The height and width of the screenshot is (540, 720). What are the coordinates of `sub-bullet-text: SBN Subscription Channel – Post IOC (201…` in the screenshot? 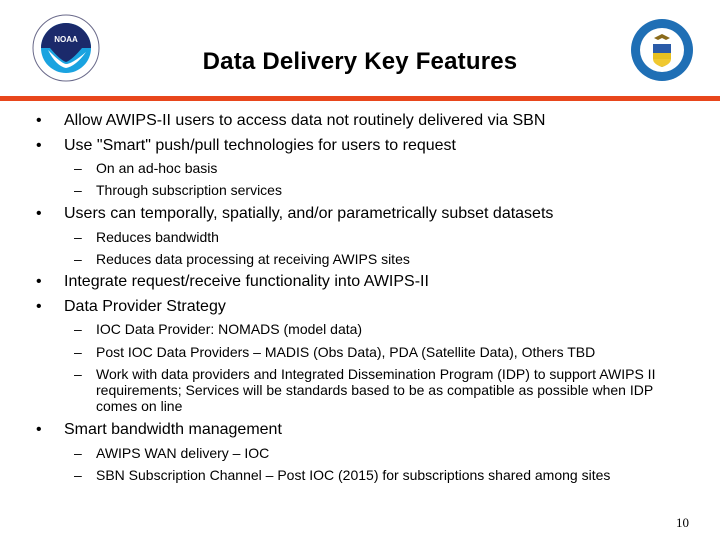 It's located at (353, 475).